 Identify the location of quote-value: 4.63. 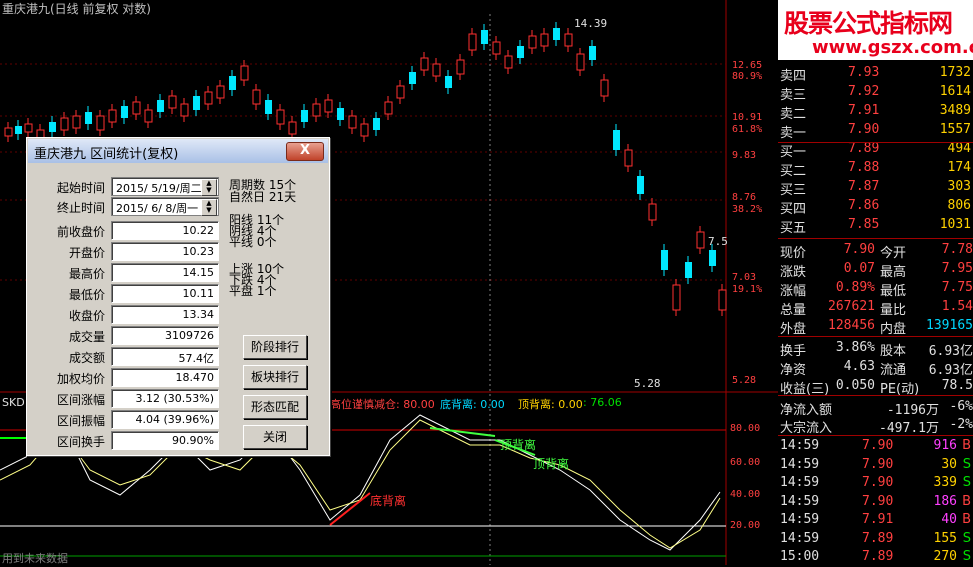
(859, 366).